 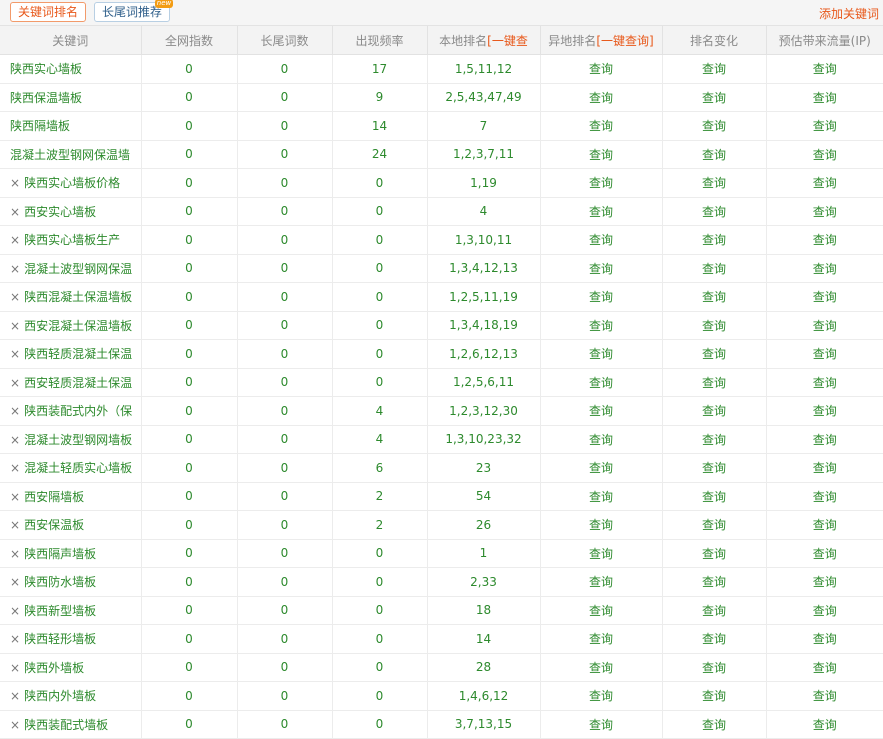 I want to click on tab-longtail-recommend: 长尾词推荐 new, so click(x=134, y=11).